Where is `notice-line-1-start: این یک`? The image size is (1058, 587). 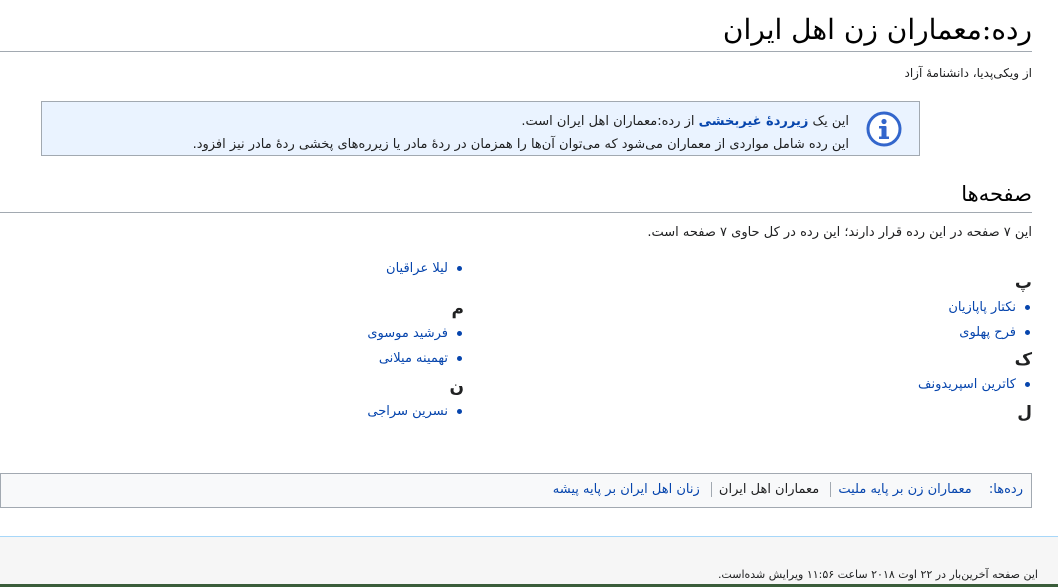 notice-line-1-start: این یک is located at coordinates (828, 121).